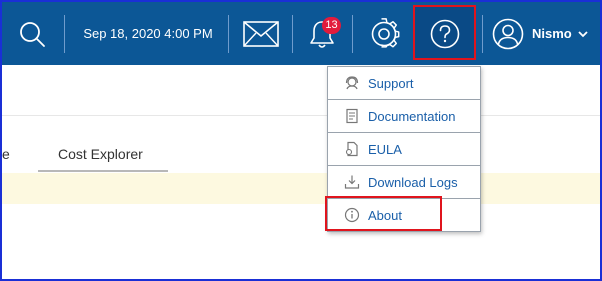  I want to click on support-headset-icon, so click(352, 83).